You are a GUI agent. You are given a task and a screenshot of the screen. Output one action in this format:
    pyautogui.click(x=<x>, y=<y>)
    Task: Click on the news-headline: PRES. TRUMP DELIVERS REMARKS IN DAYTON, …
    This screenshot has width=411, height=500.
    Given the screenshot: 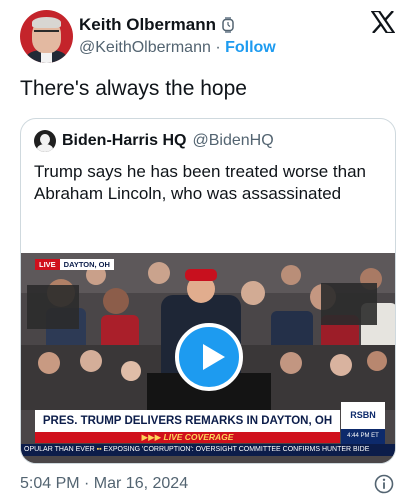 What is the action you would take?
    pyautogui.click(x=187, y=421)
    